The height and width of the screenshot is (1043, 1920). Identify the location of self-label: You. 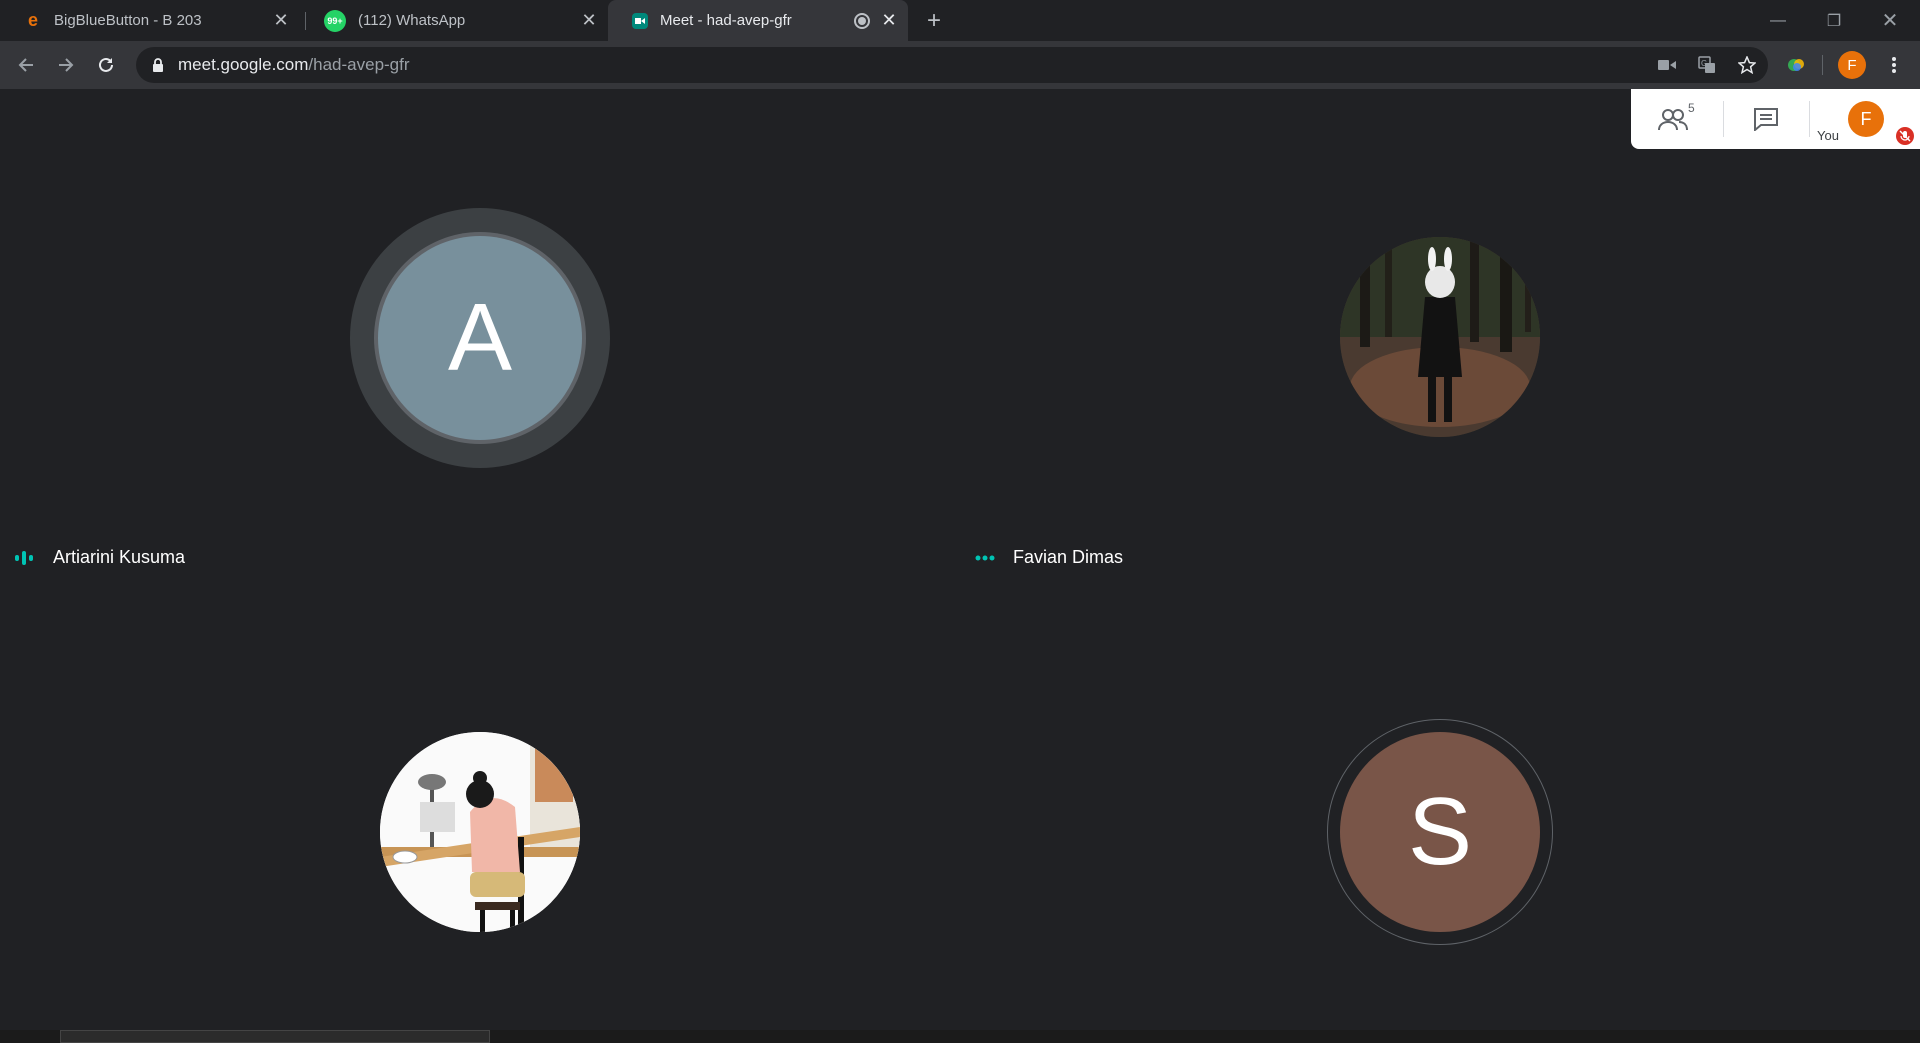
(1828, 135).